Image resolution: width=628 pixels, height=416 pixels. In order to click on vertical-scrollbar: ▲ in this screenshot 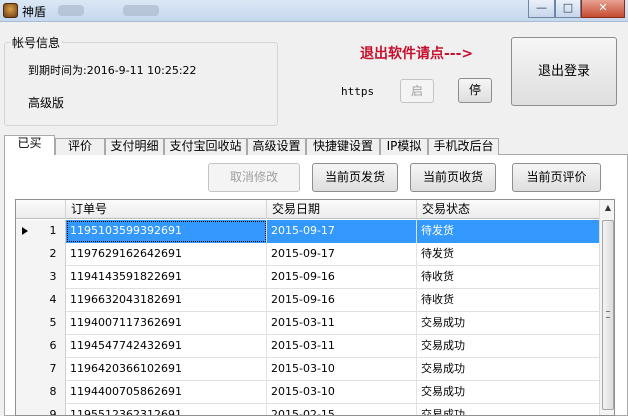, I will do `click(606, 307)`.